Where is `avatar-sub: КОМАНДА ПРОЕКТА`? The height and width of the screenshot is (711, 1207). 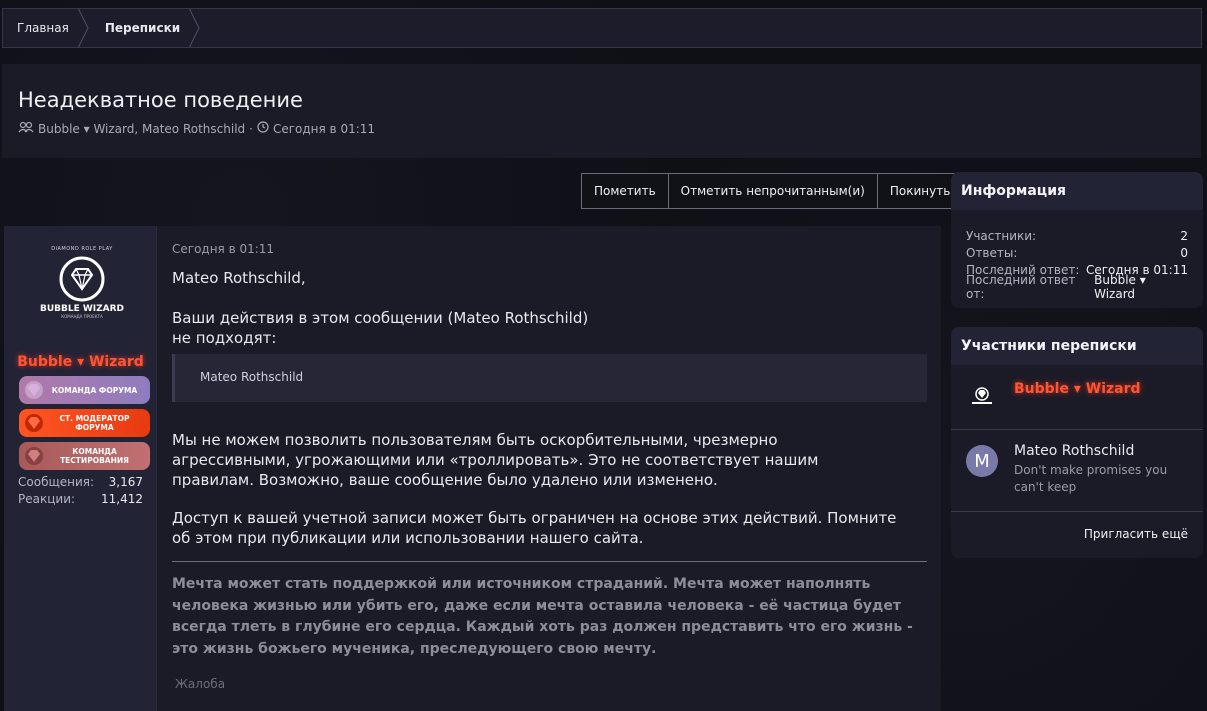
avatar-sub: КОМАНДА ПРОЕКТА is located at coordinates (82, 316).